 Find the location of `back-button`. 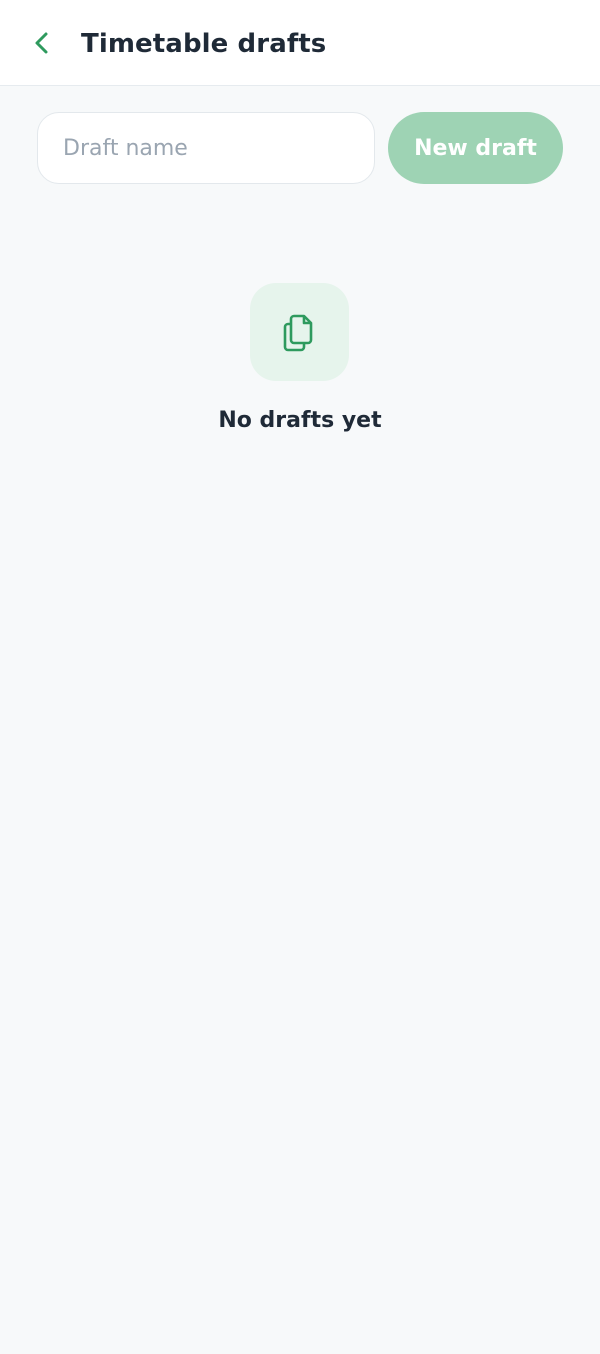

back-button is located at coordinates (42, 43).